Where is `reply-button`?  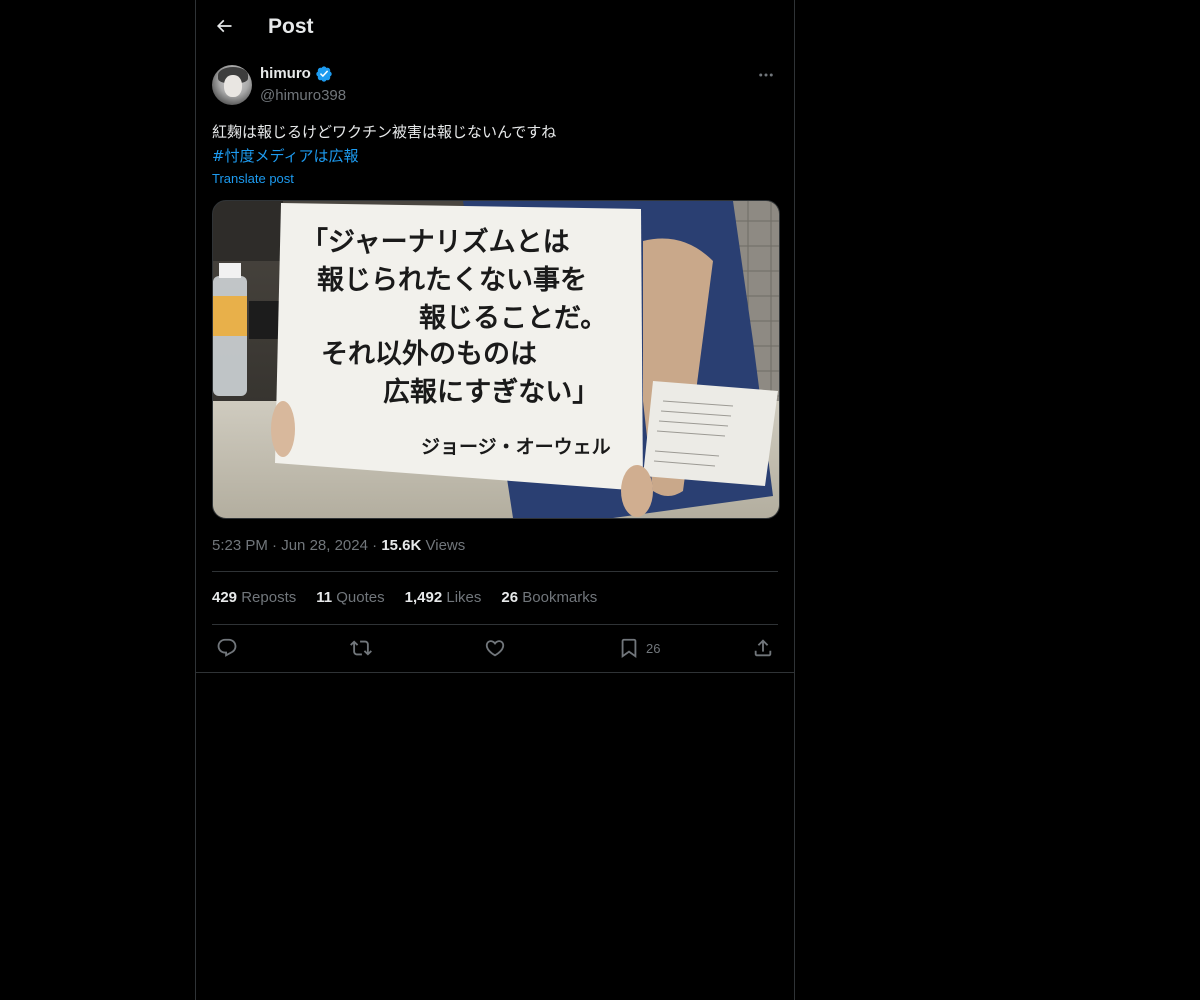 reply-button is located at coordinates (227, 648).